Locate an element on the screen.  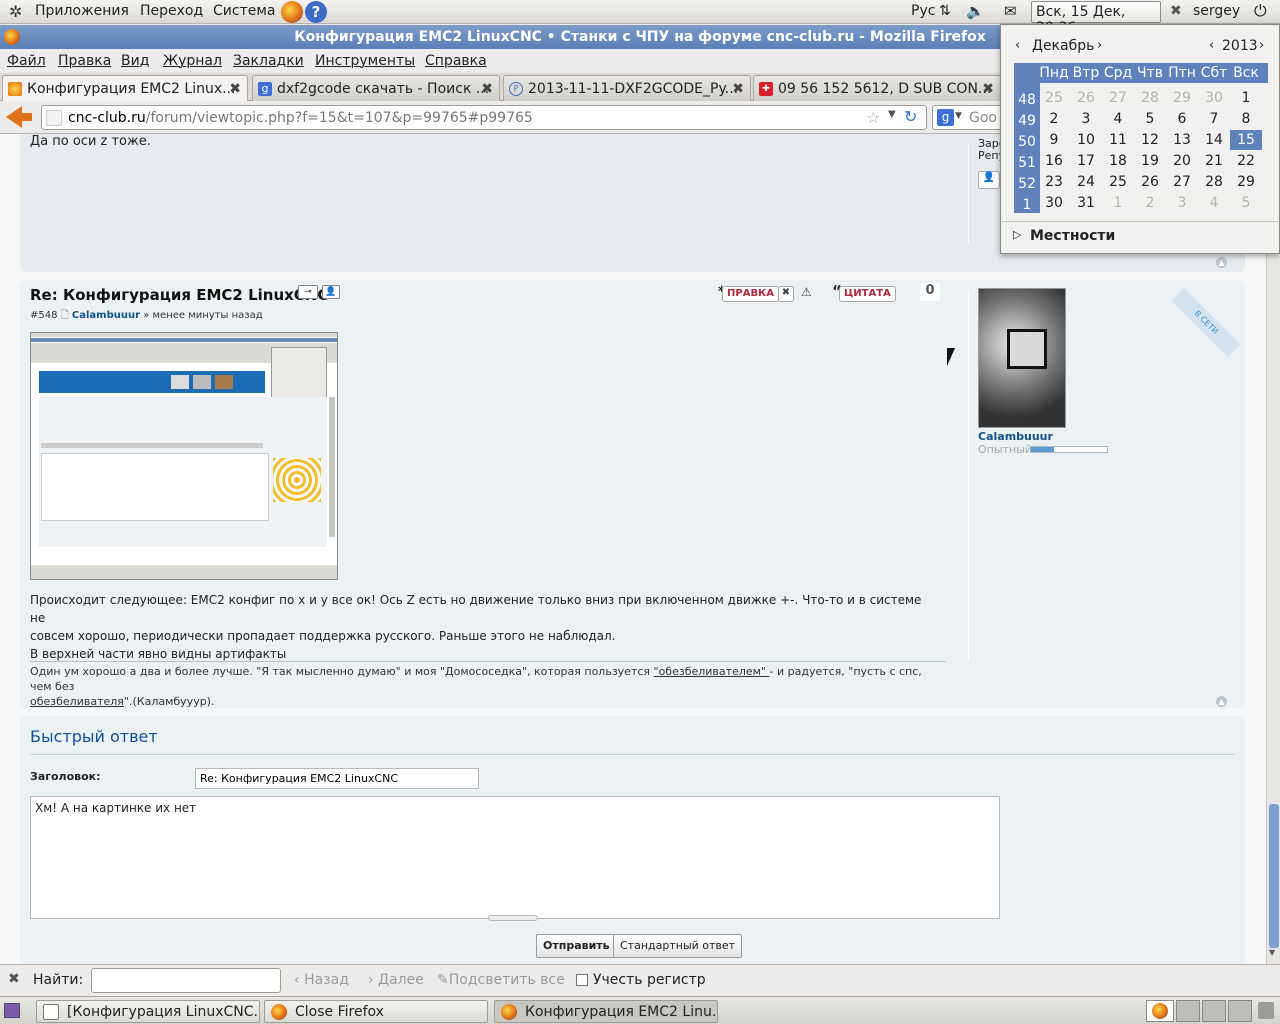
user-menu: sergey is located at coordinates (1216, 11).